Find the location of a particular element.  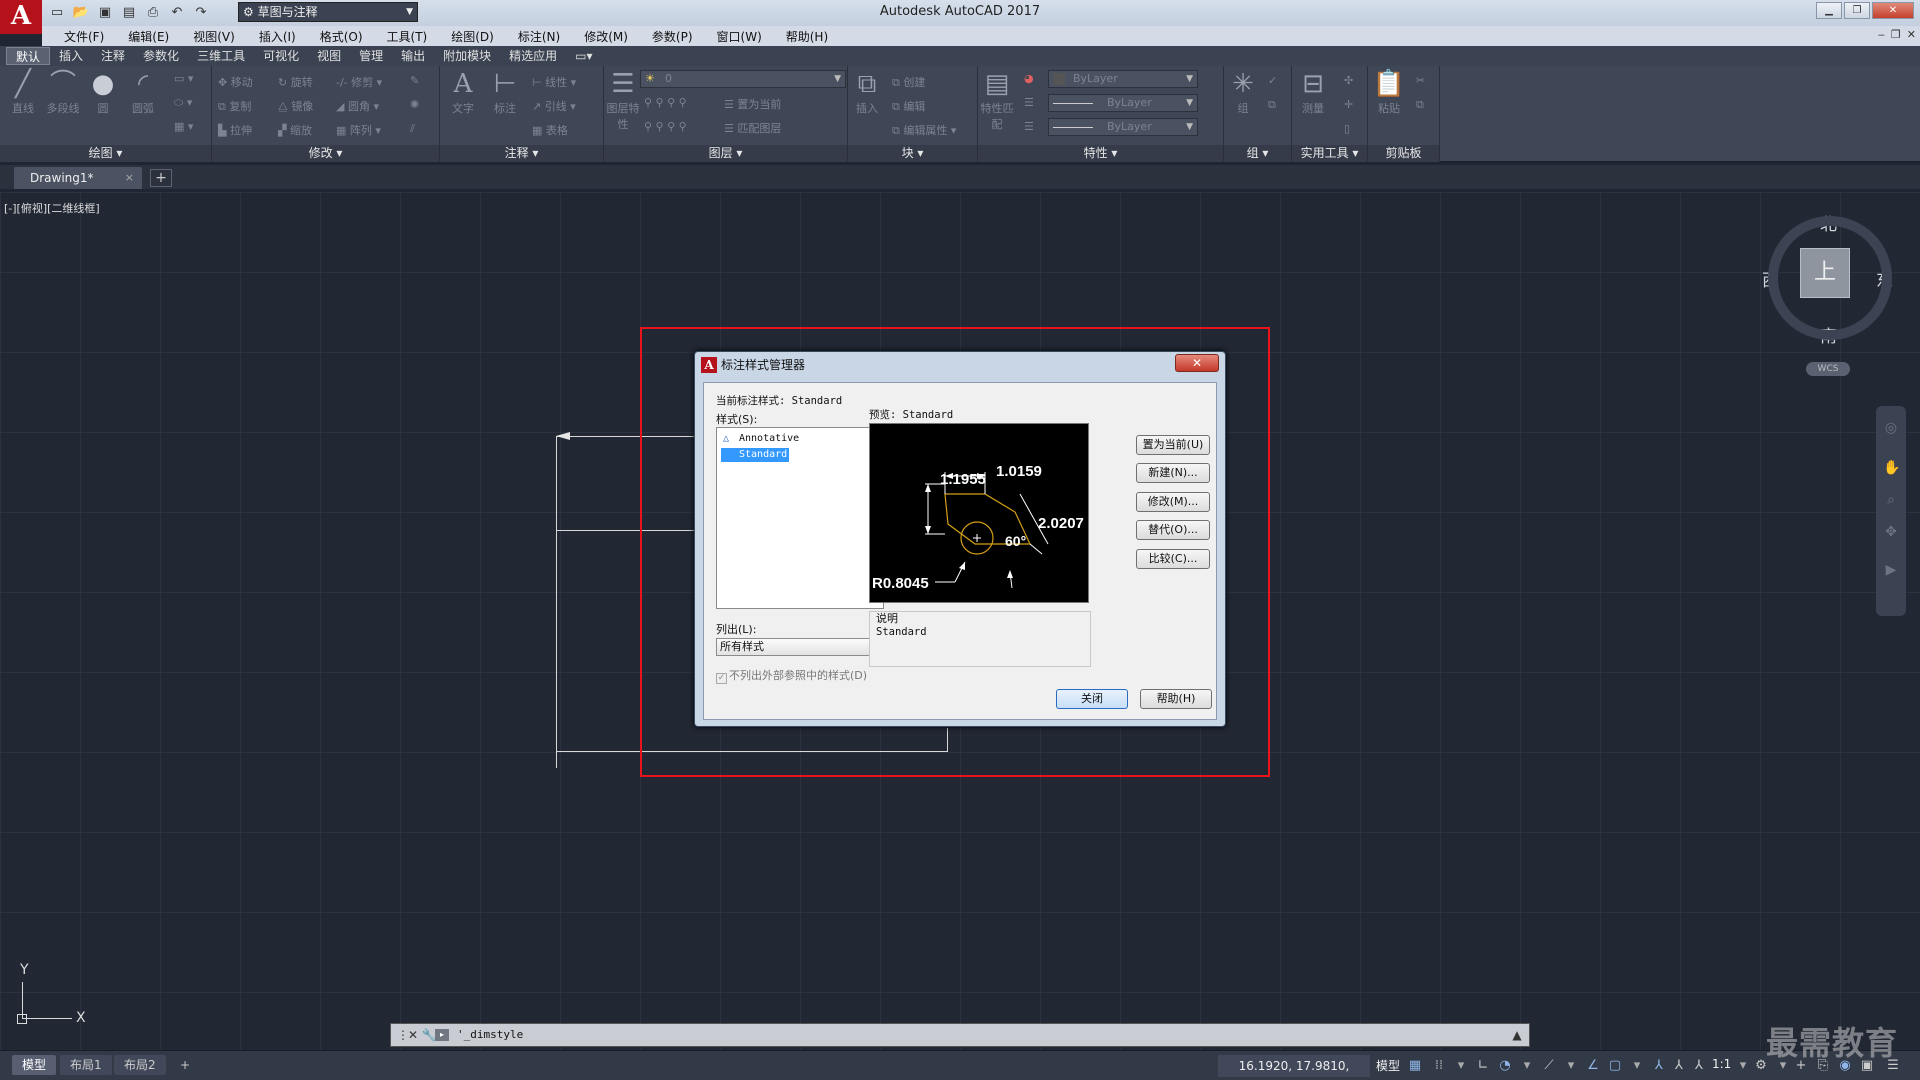

doc-minimize-icon: ‒ is located at coordinates (1881, 34).